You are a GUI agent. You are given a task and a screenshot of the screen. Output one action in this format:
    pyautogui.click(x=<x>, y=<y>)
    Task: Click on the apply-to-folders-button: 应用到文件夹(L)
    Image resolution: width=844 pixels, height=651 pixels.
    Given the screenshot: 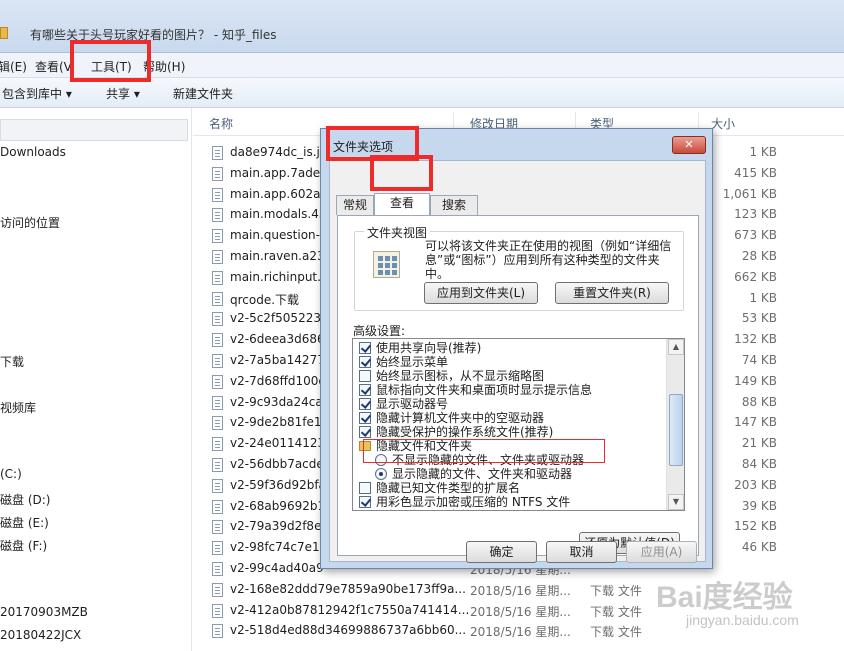 What is the action you would take?
    pyautogui.click(x=481, y=293)
    